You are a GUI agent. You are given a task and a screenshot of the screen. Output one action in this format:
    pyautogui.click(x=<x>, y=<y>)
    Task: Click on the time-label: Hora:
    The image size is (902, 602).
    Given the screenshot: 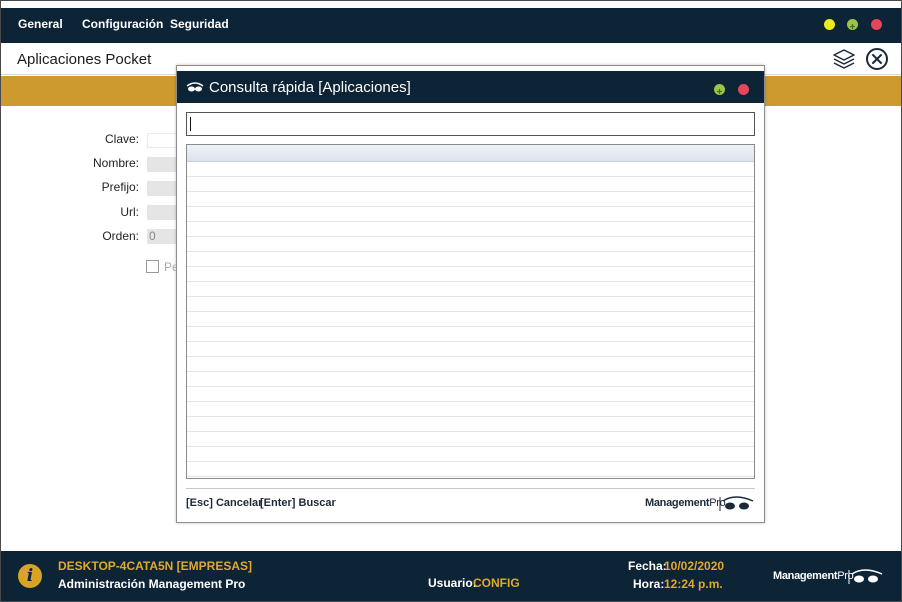 What is the action you would take?
    pyautogui.click(x=649, y=584)
    